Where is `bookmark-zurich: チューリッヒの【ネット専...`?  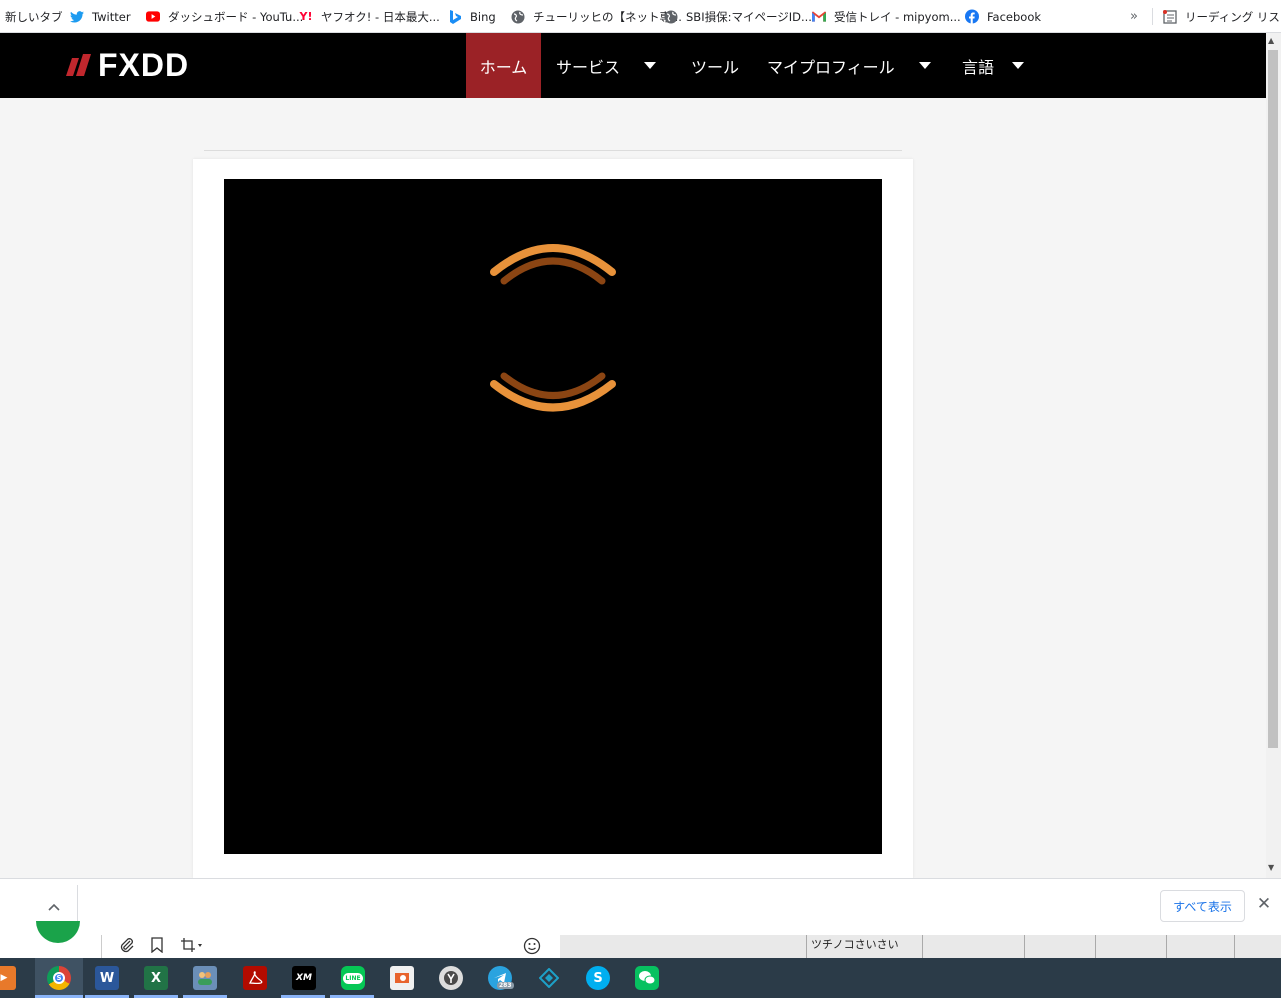 bookmark-zurich: チューリッヒの【ネット専... is located at coordinates (596, 16).